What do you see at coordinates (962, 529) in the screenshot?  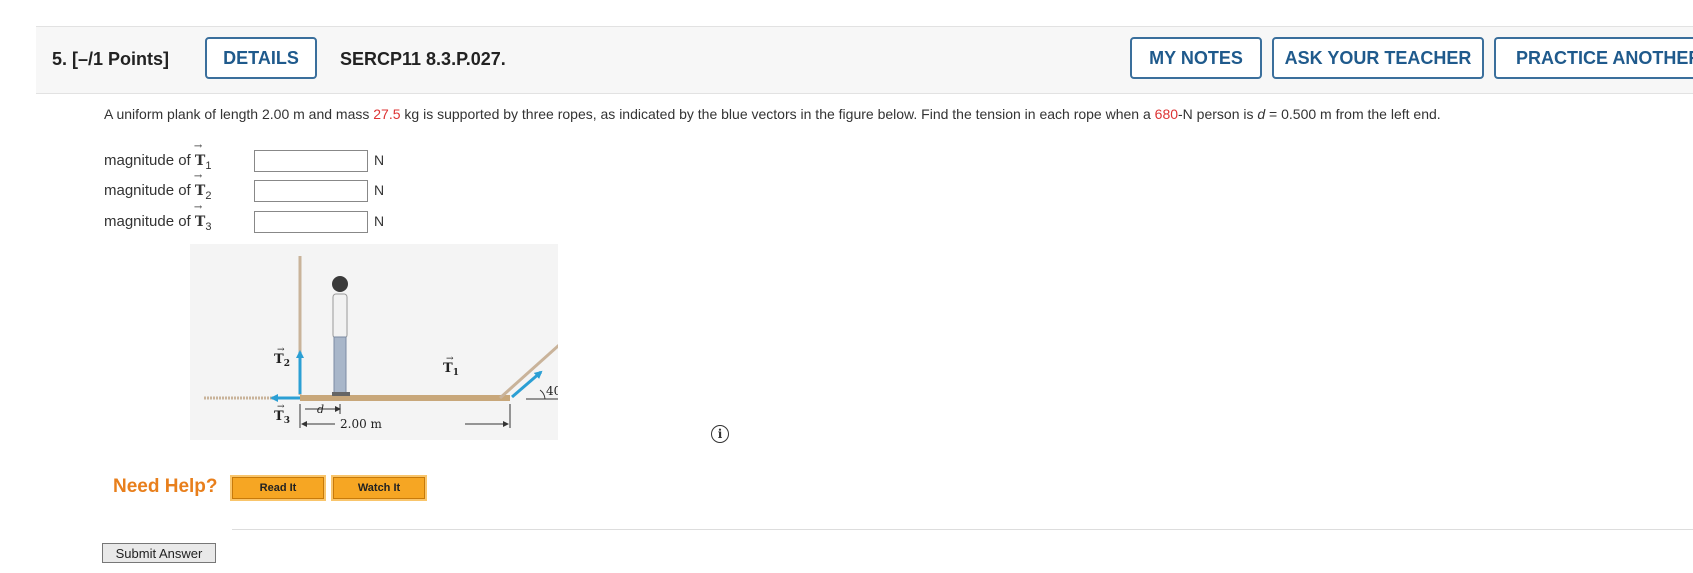 I see `section-divider` at bounding box center [962, 529].